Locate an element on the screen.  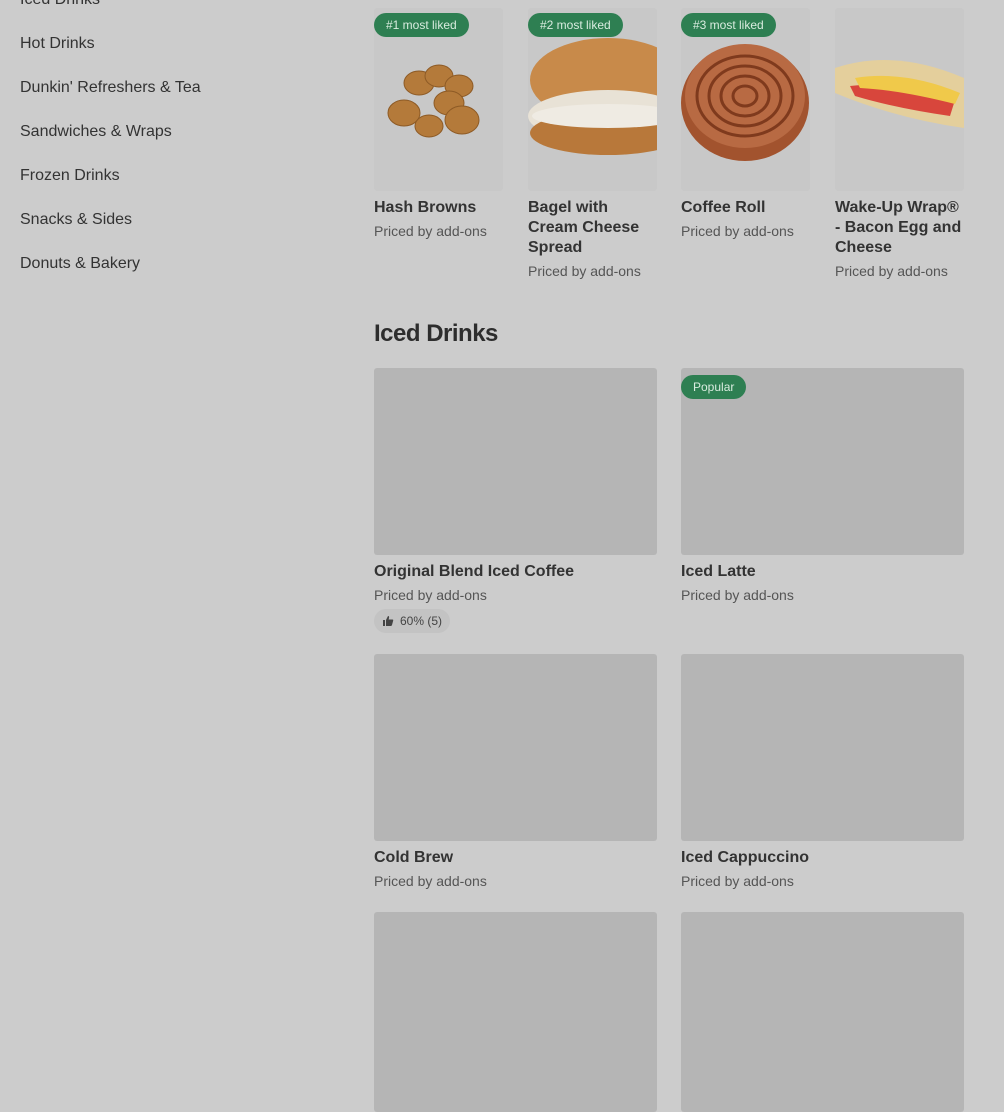
sidebar-item-hot-drinks: Hot Drinks is located at coordinates (180, 55).